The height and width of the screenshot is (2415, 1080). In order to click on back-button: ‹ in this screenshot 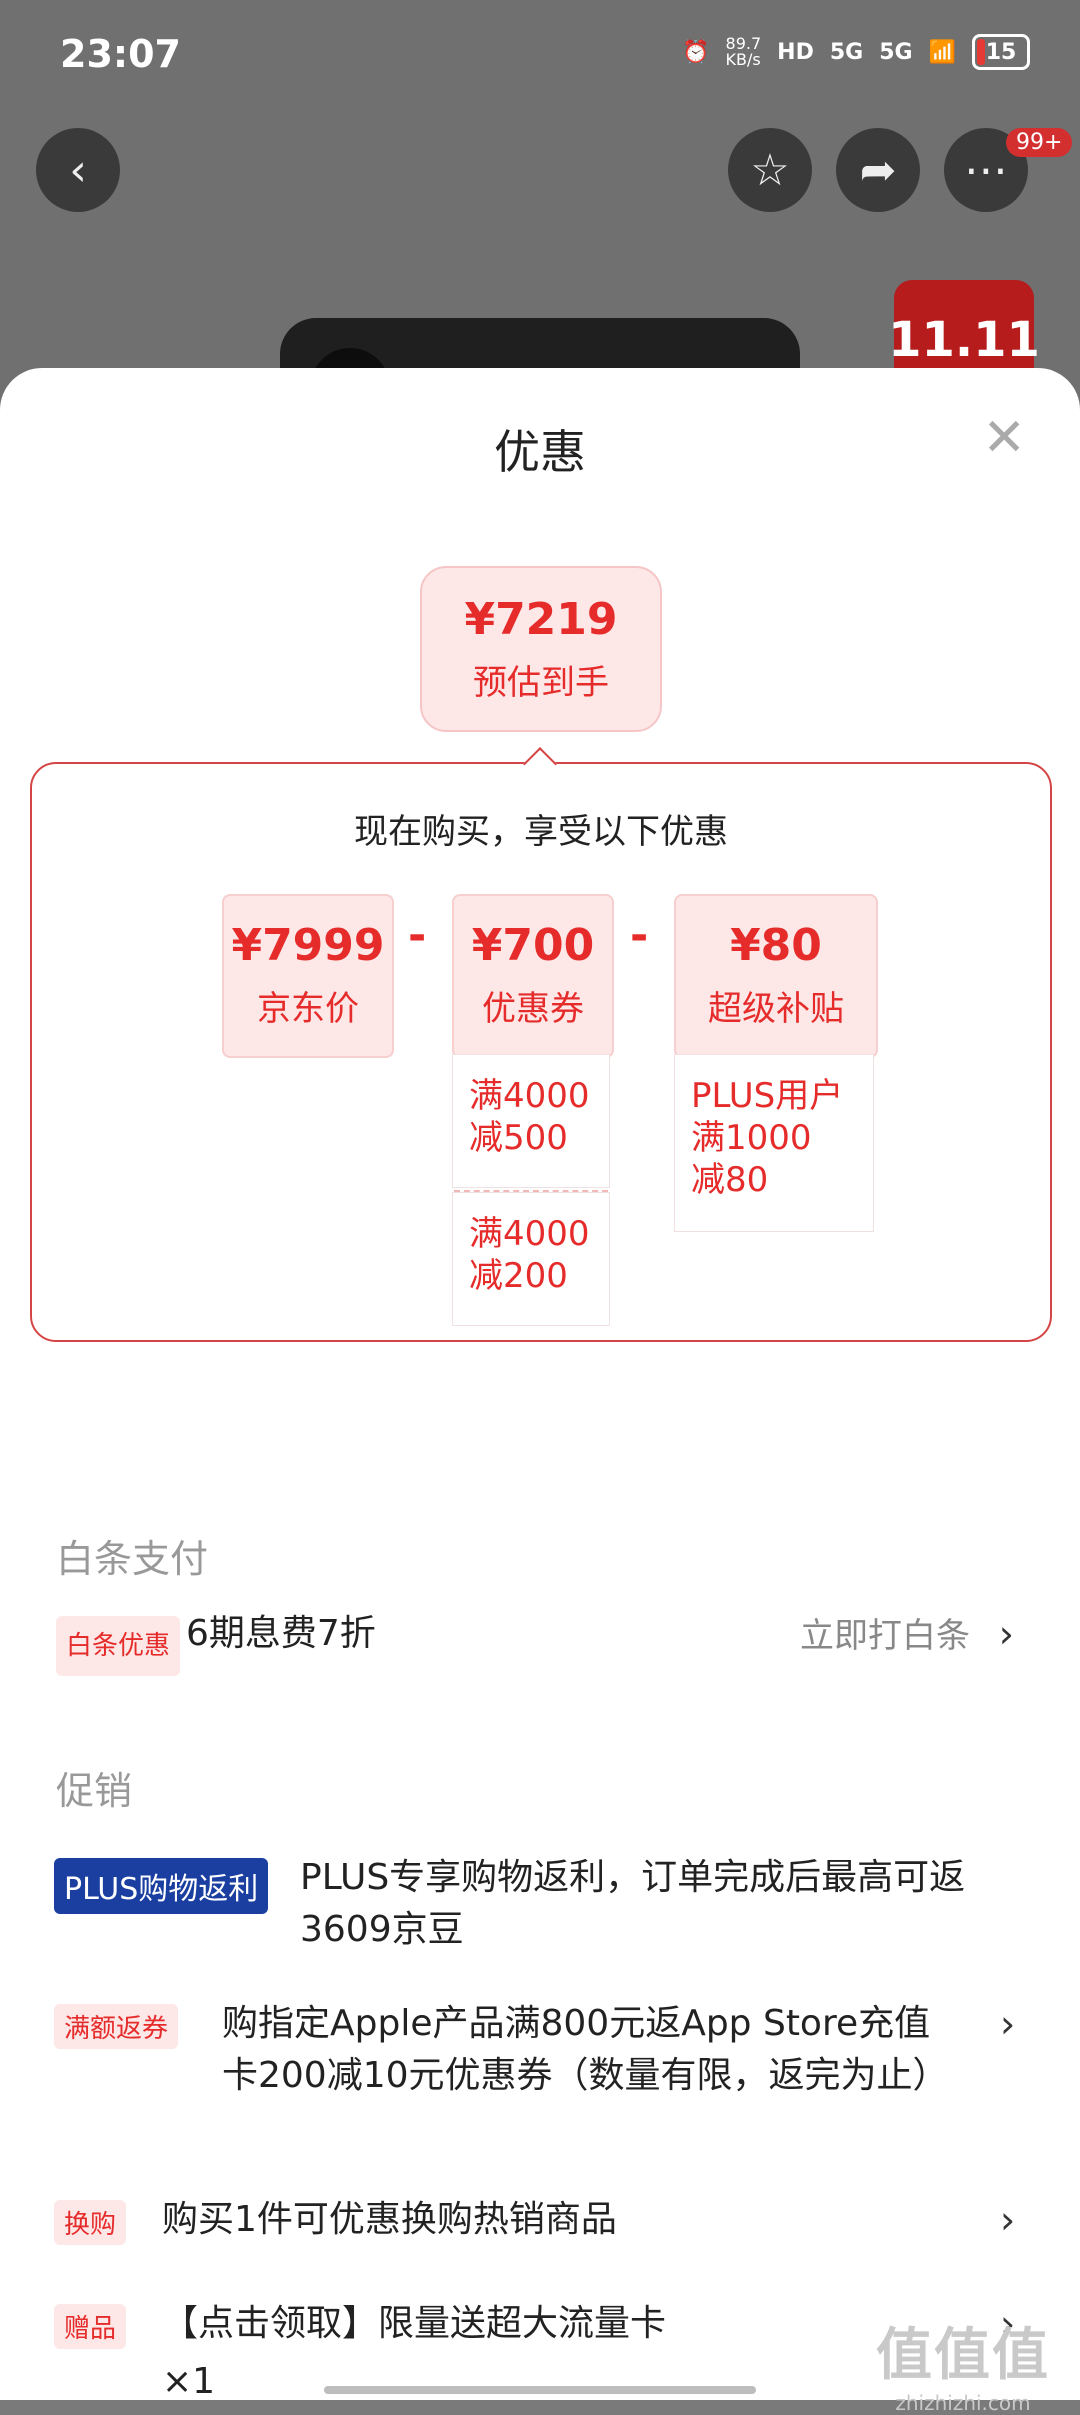, I will do `click(78, 170)`.